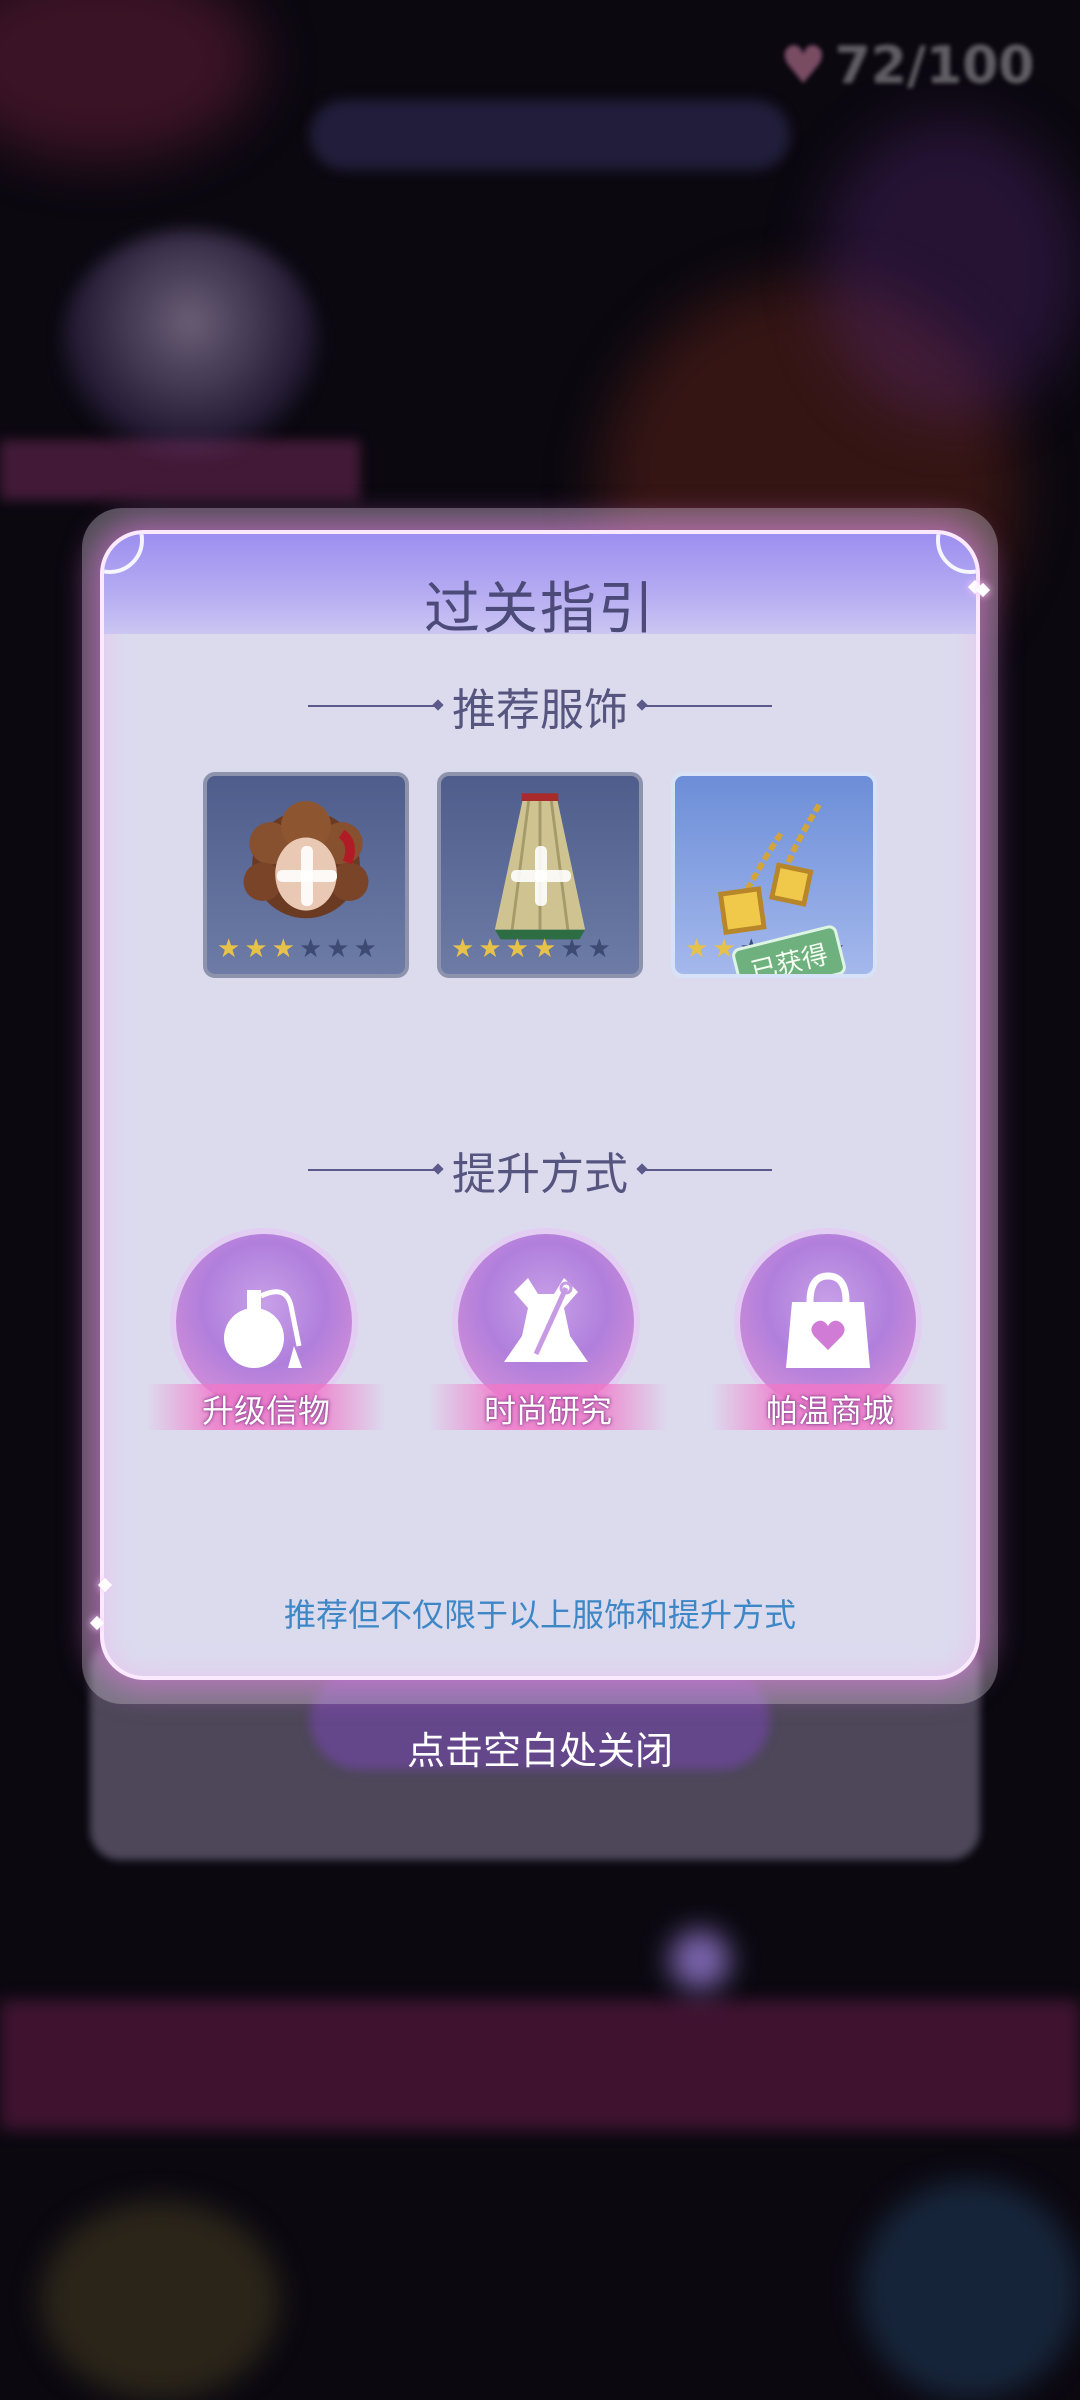  Describe the element at coordinates (540, 710) in the screenshot. I see `section-title: 推荐服饰` at that location.